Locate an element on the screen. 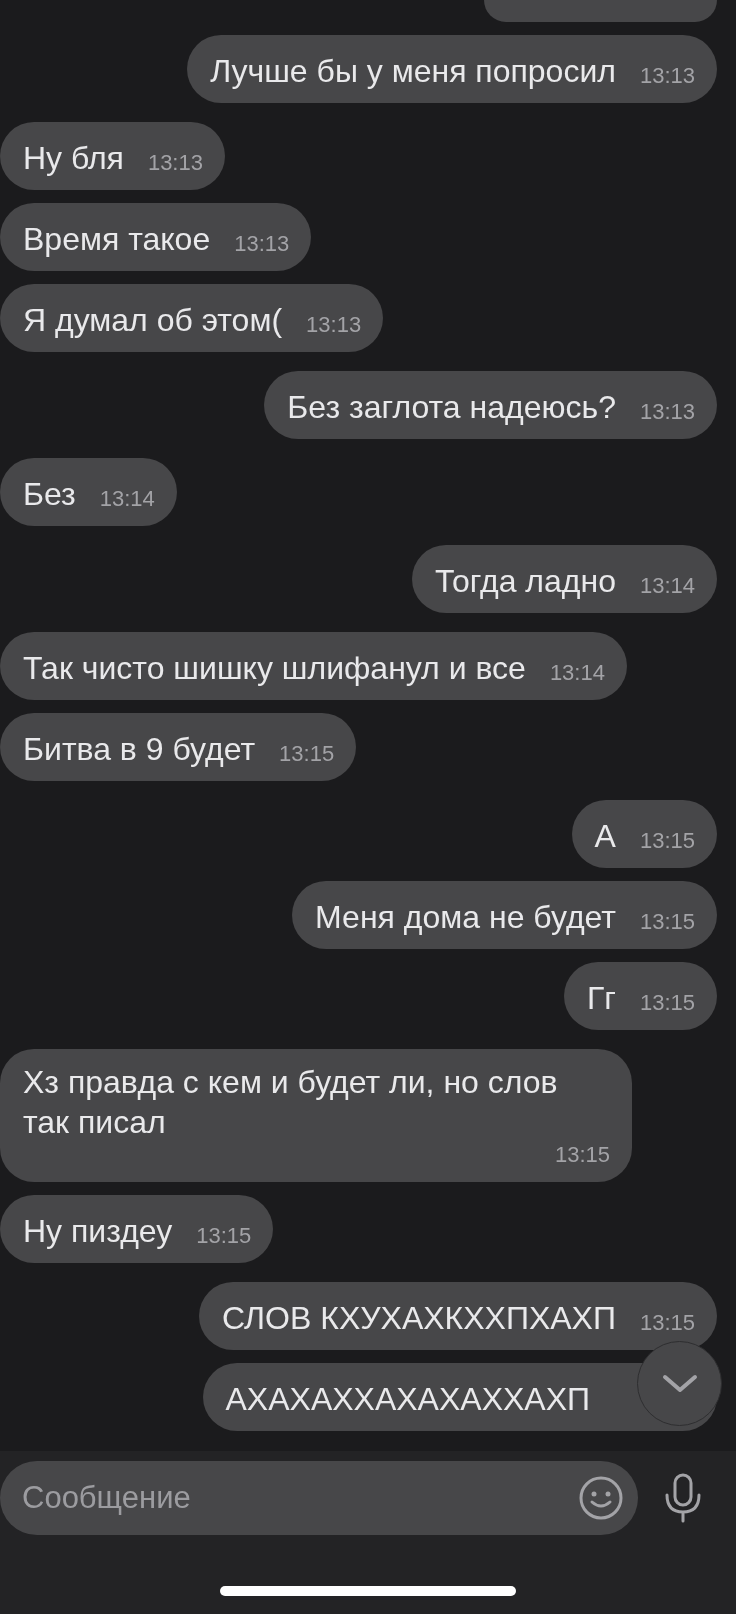  message-field: Сообщение is located at coordinates (319, 1498).